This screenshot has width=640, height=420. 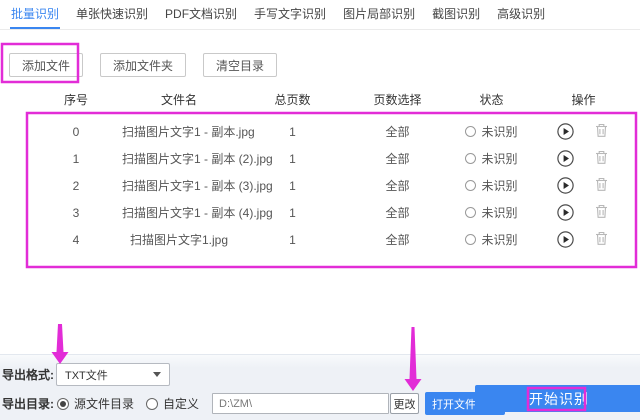 I want to click on column-header: 序号, so click(x=75, y=100).